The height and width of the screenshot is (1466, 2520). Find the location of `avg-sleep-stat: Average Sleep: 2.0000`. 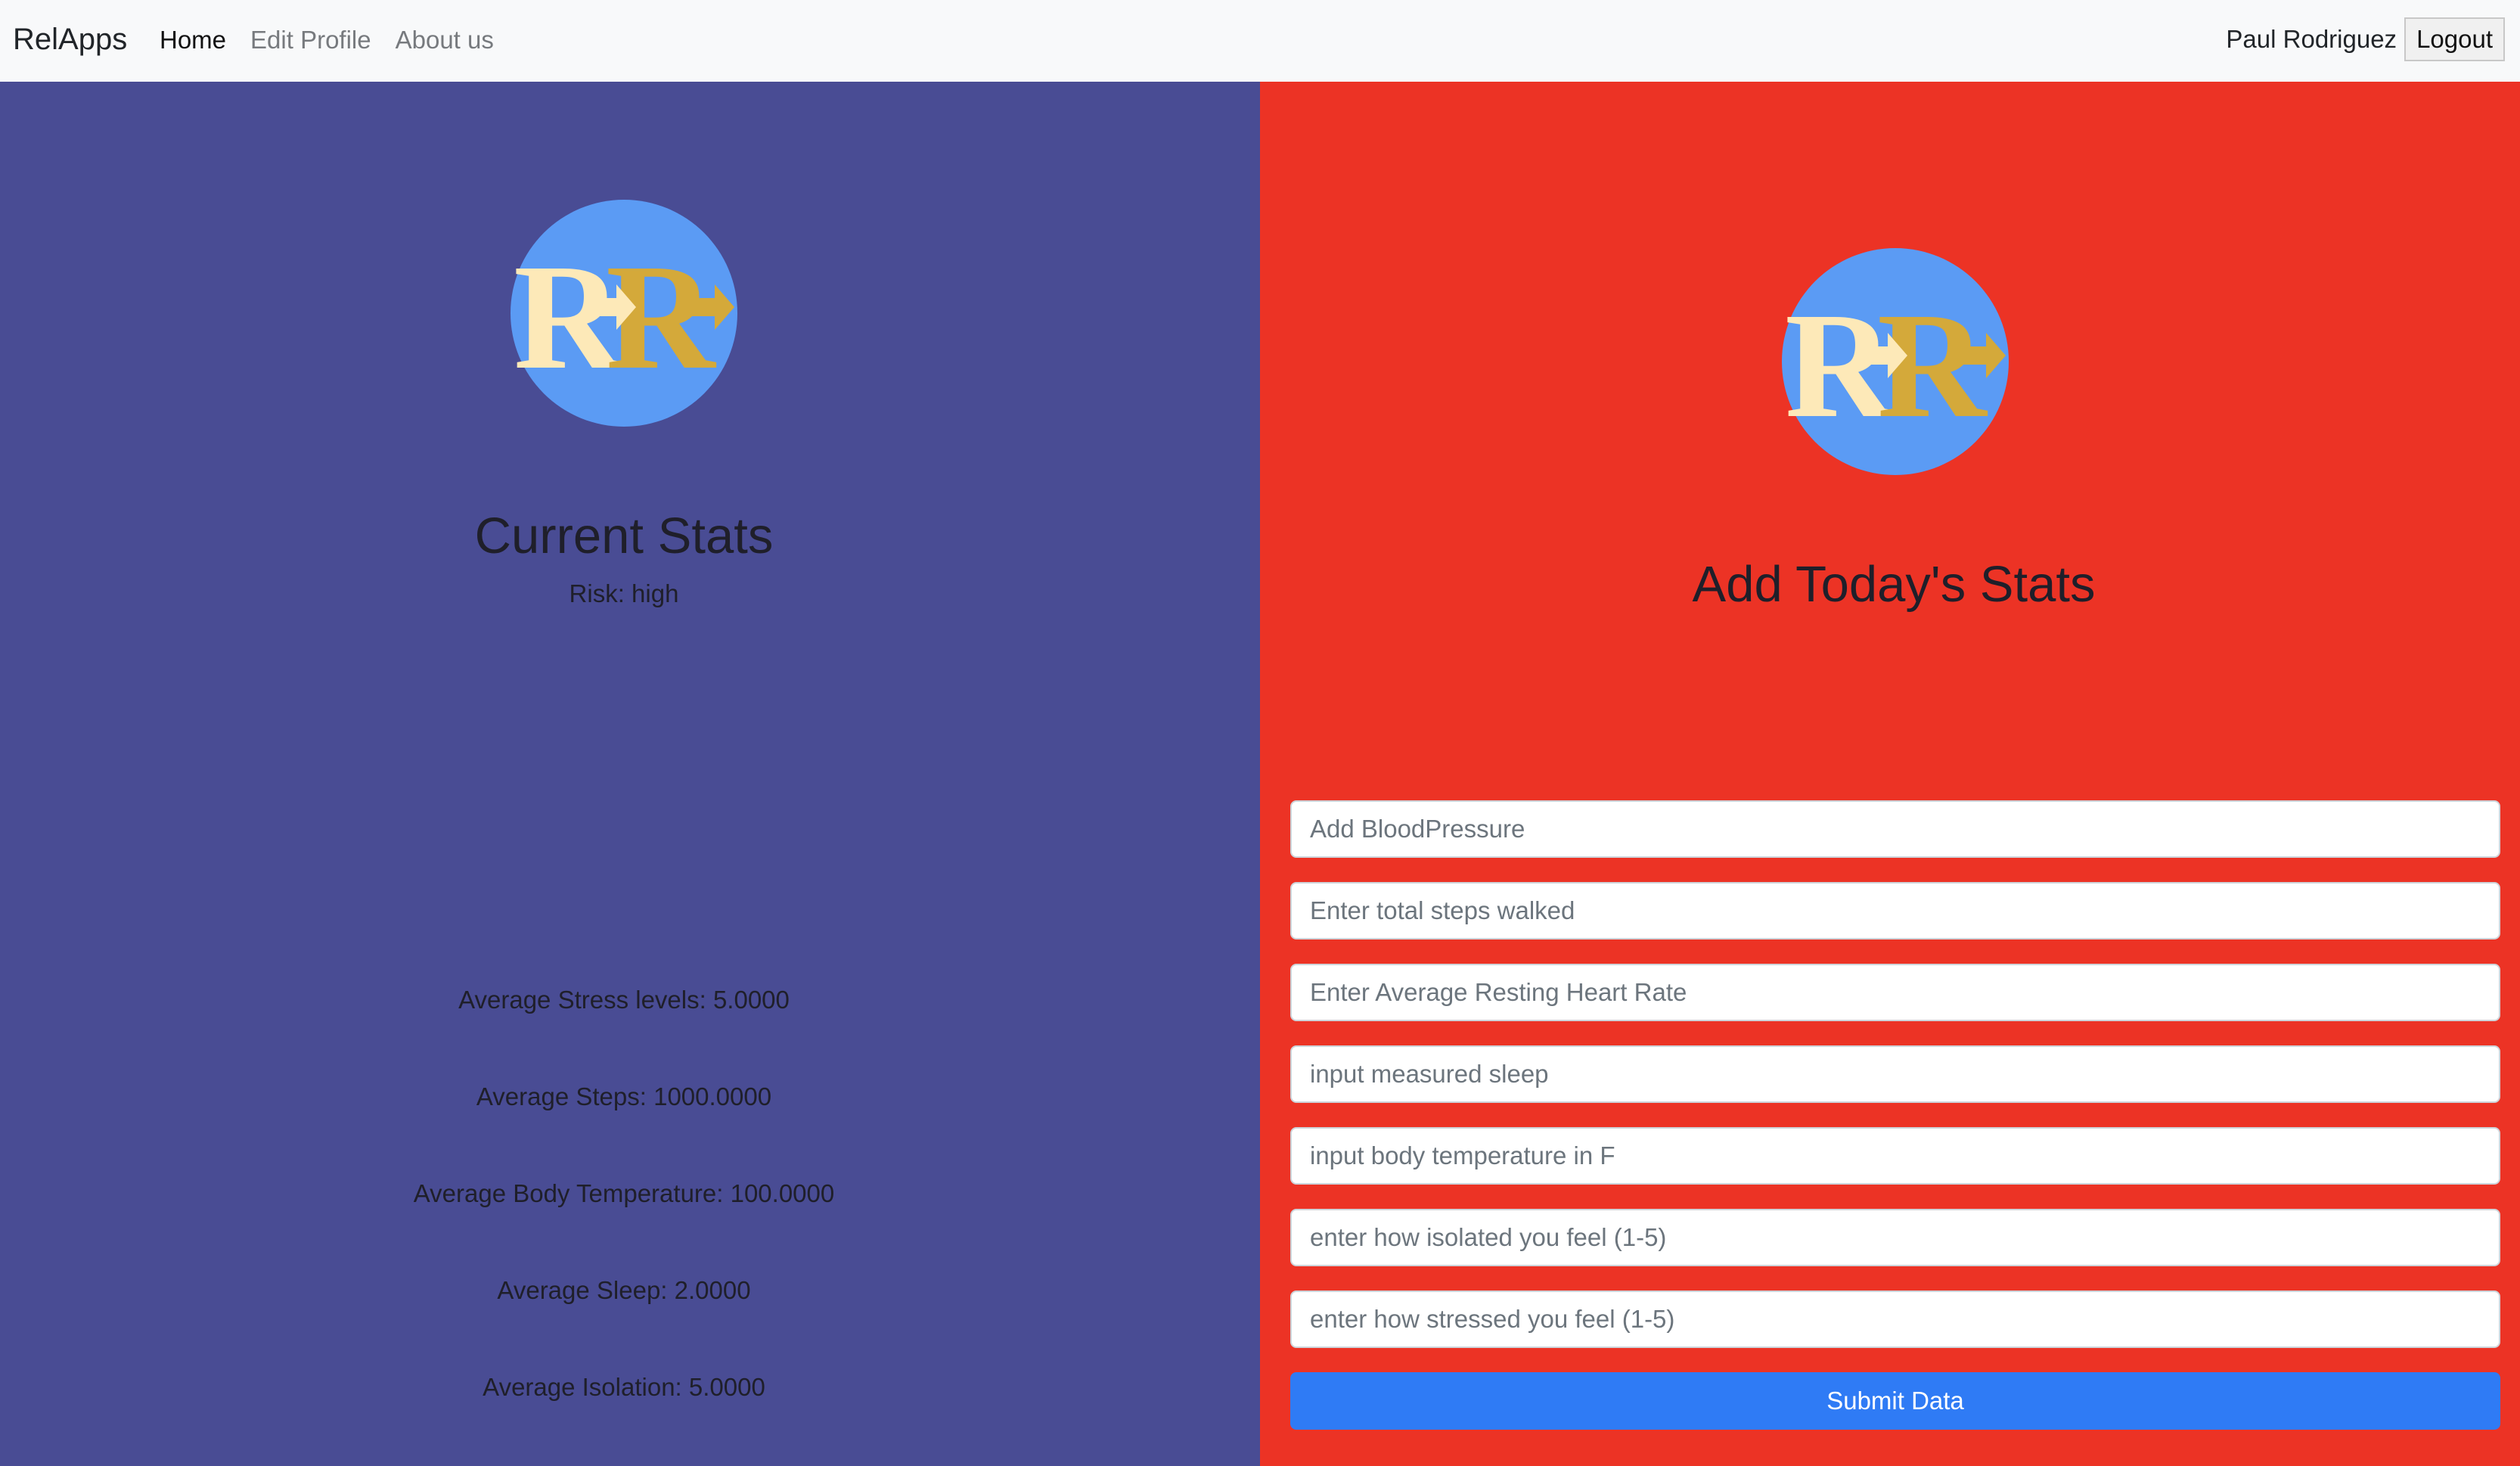

avg-sleep-stat: Average Sleep: 2.0000 is located at coordinates (624, 1290).